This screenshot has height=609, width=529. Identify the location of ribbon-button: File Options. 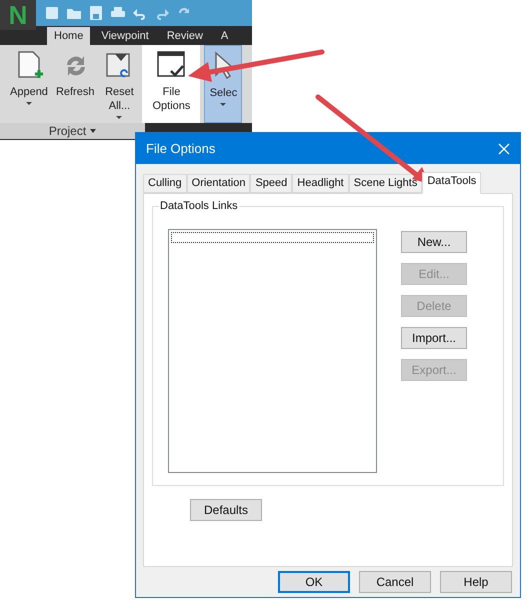
(171, 84).